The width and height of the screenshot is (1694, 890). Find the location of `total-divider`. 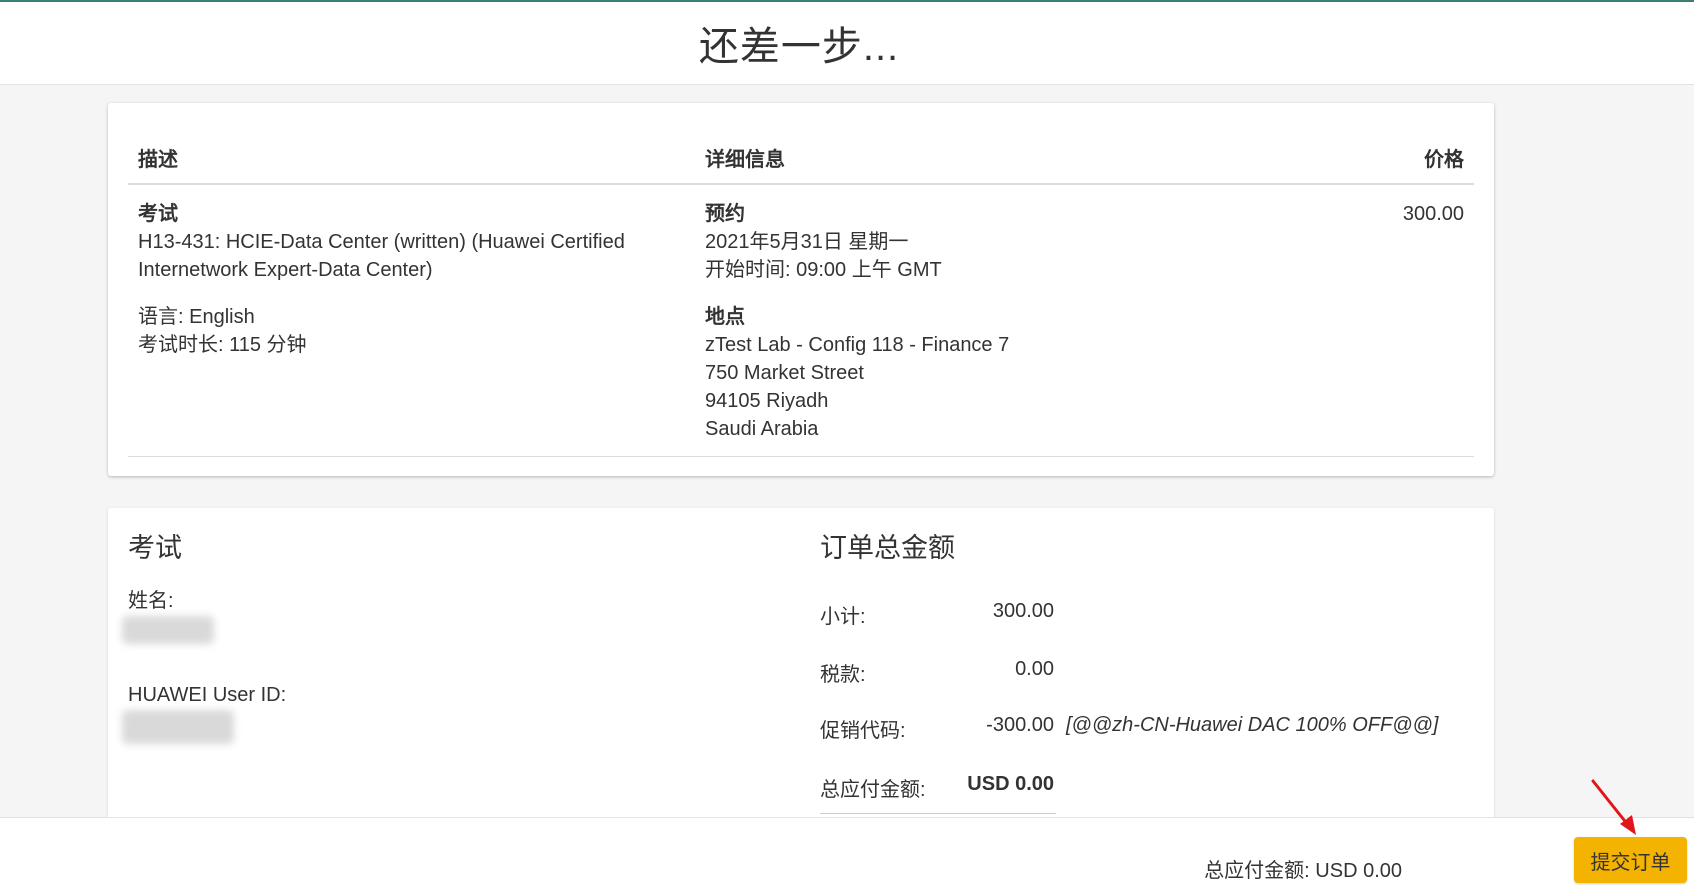

total-divider is located at coordinates (938, 813).